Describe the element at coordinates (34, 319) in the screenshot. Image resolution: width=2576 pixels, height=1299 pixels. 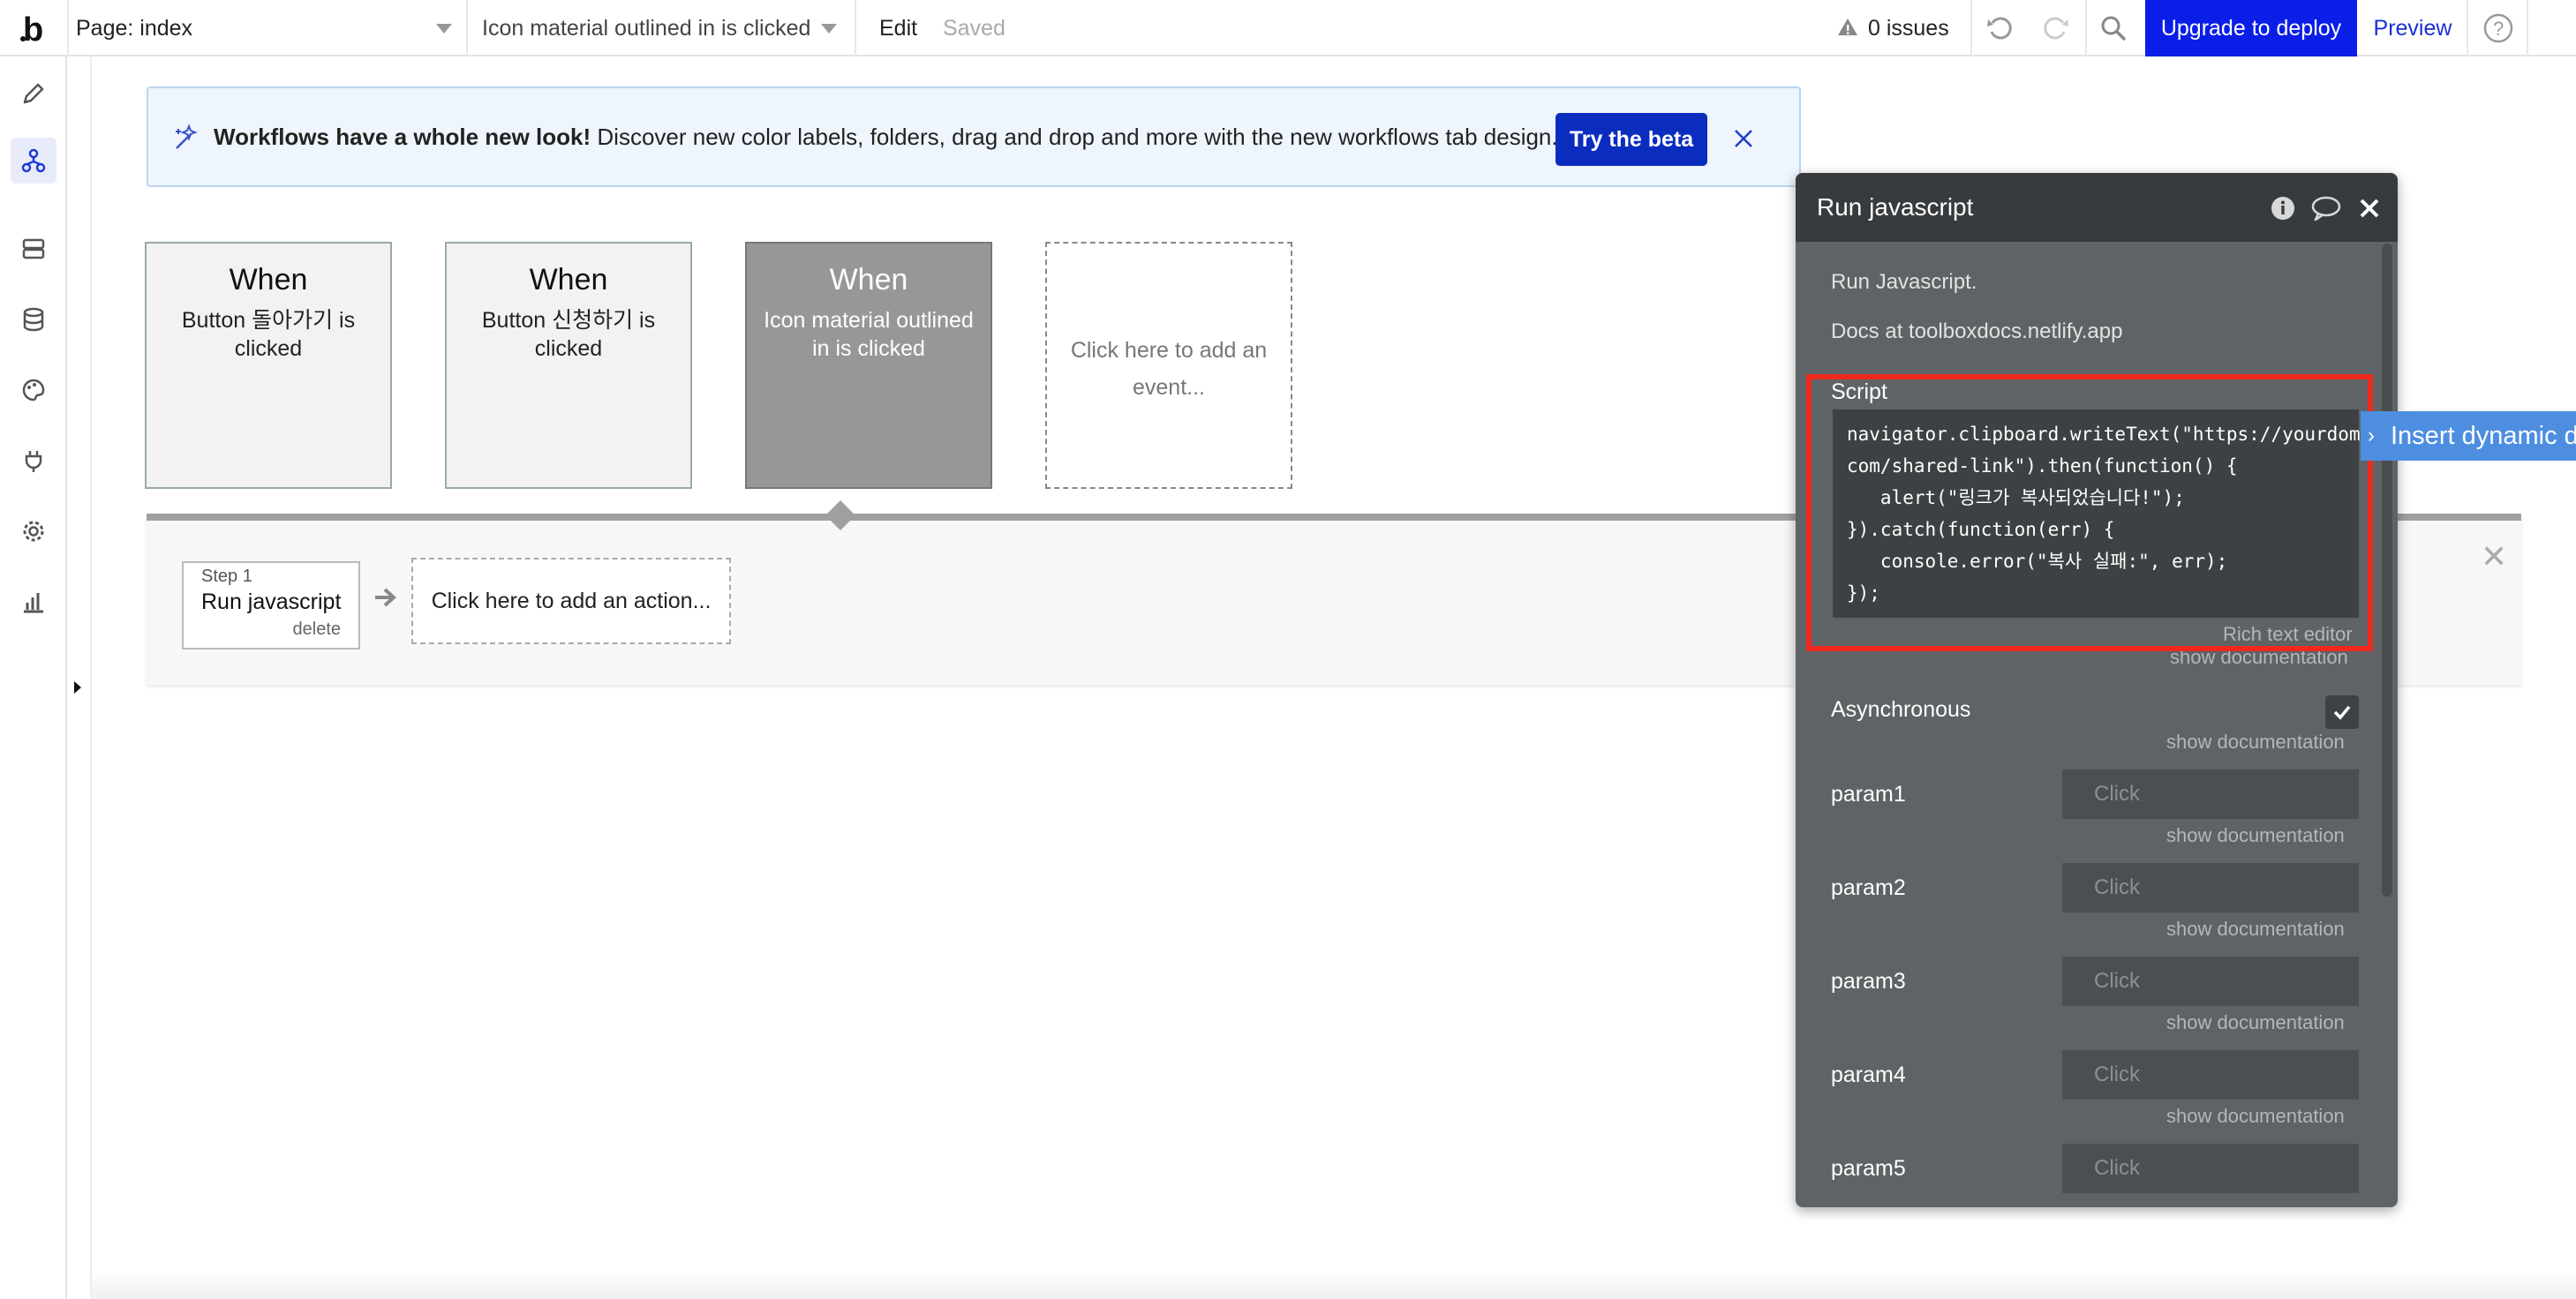
I see `database-icon` at that location.